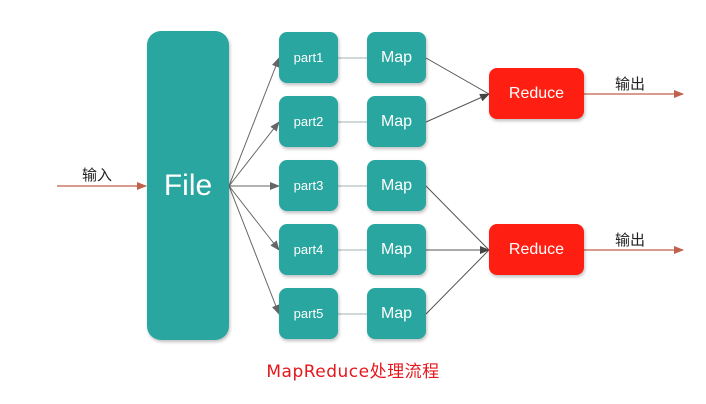 The image size is (706, 404). What do you see at coordinates (457, 282) in the screenshot?
I see `map5-to-reduce2-line` at bounding box center [457, 282].